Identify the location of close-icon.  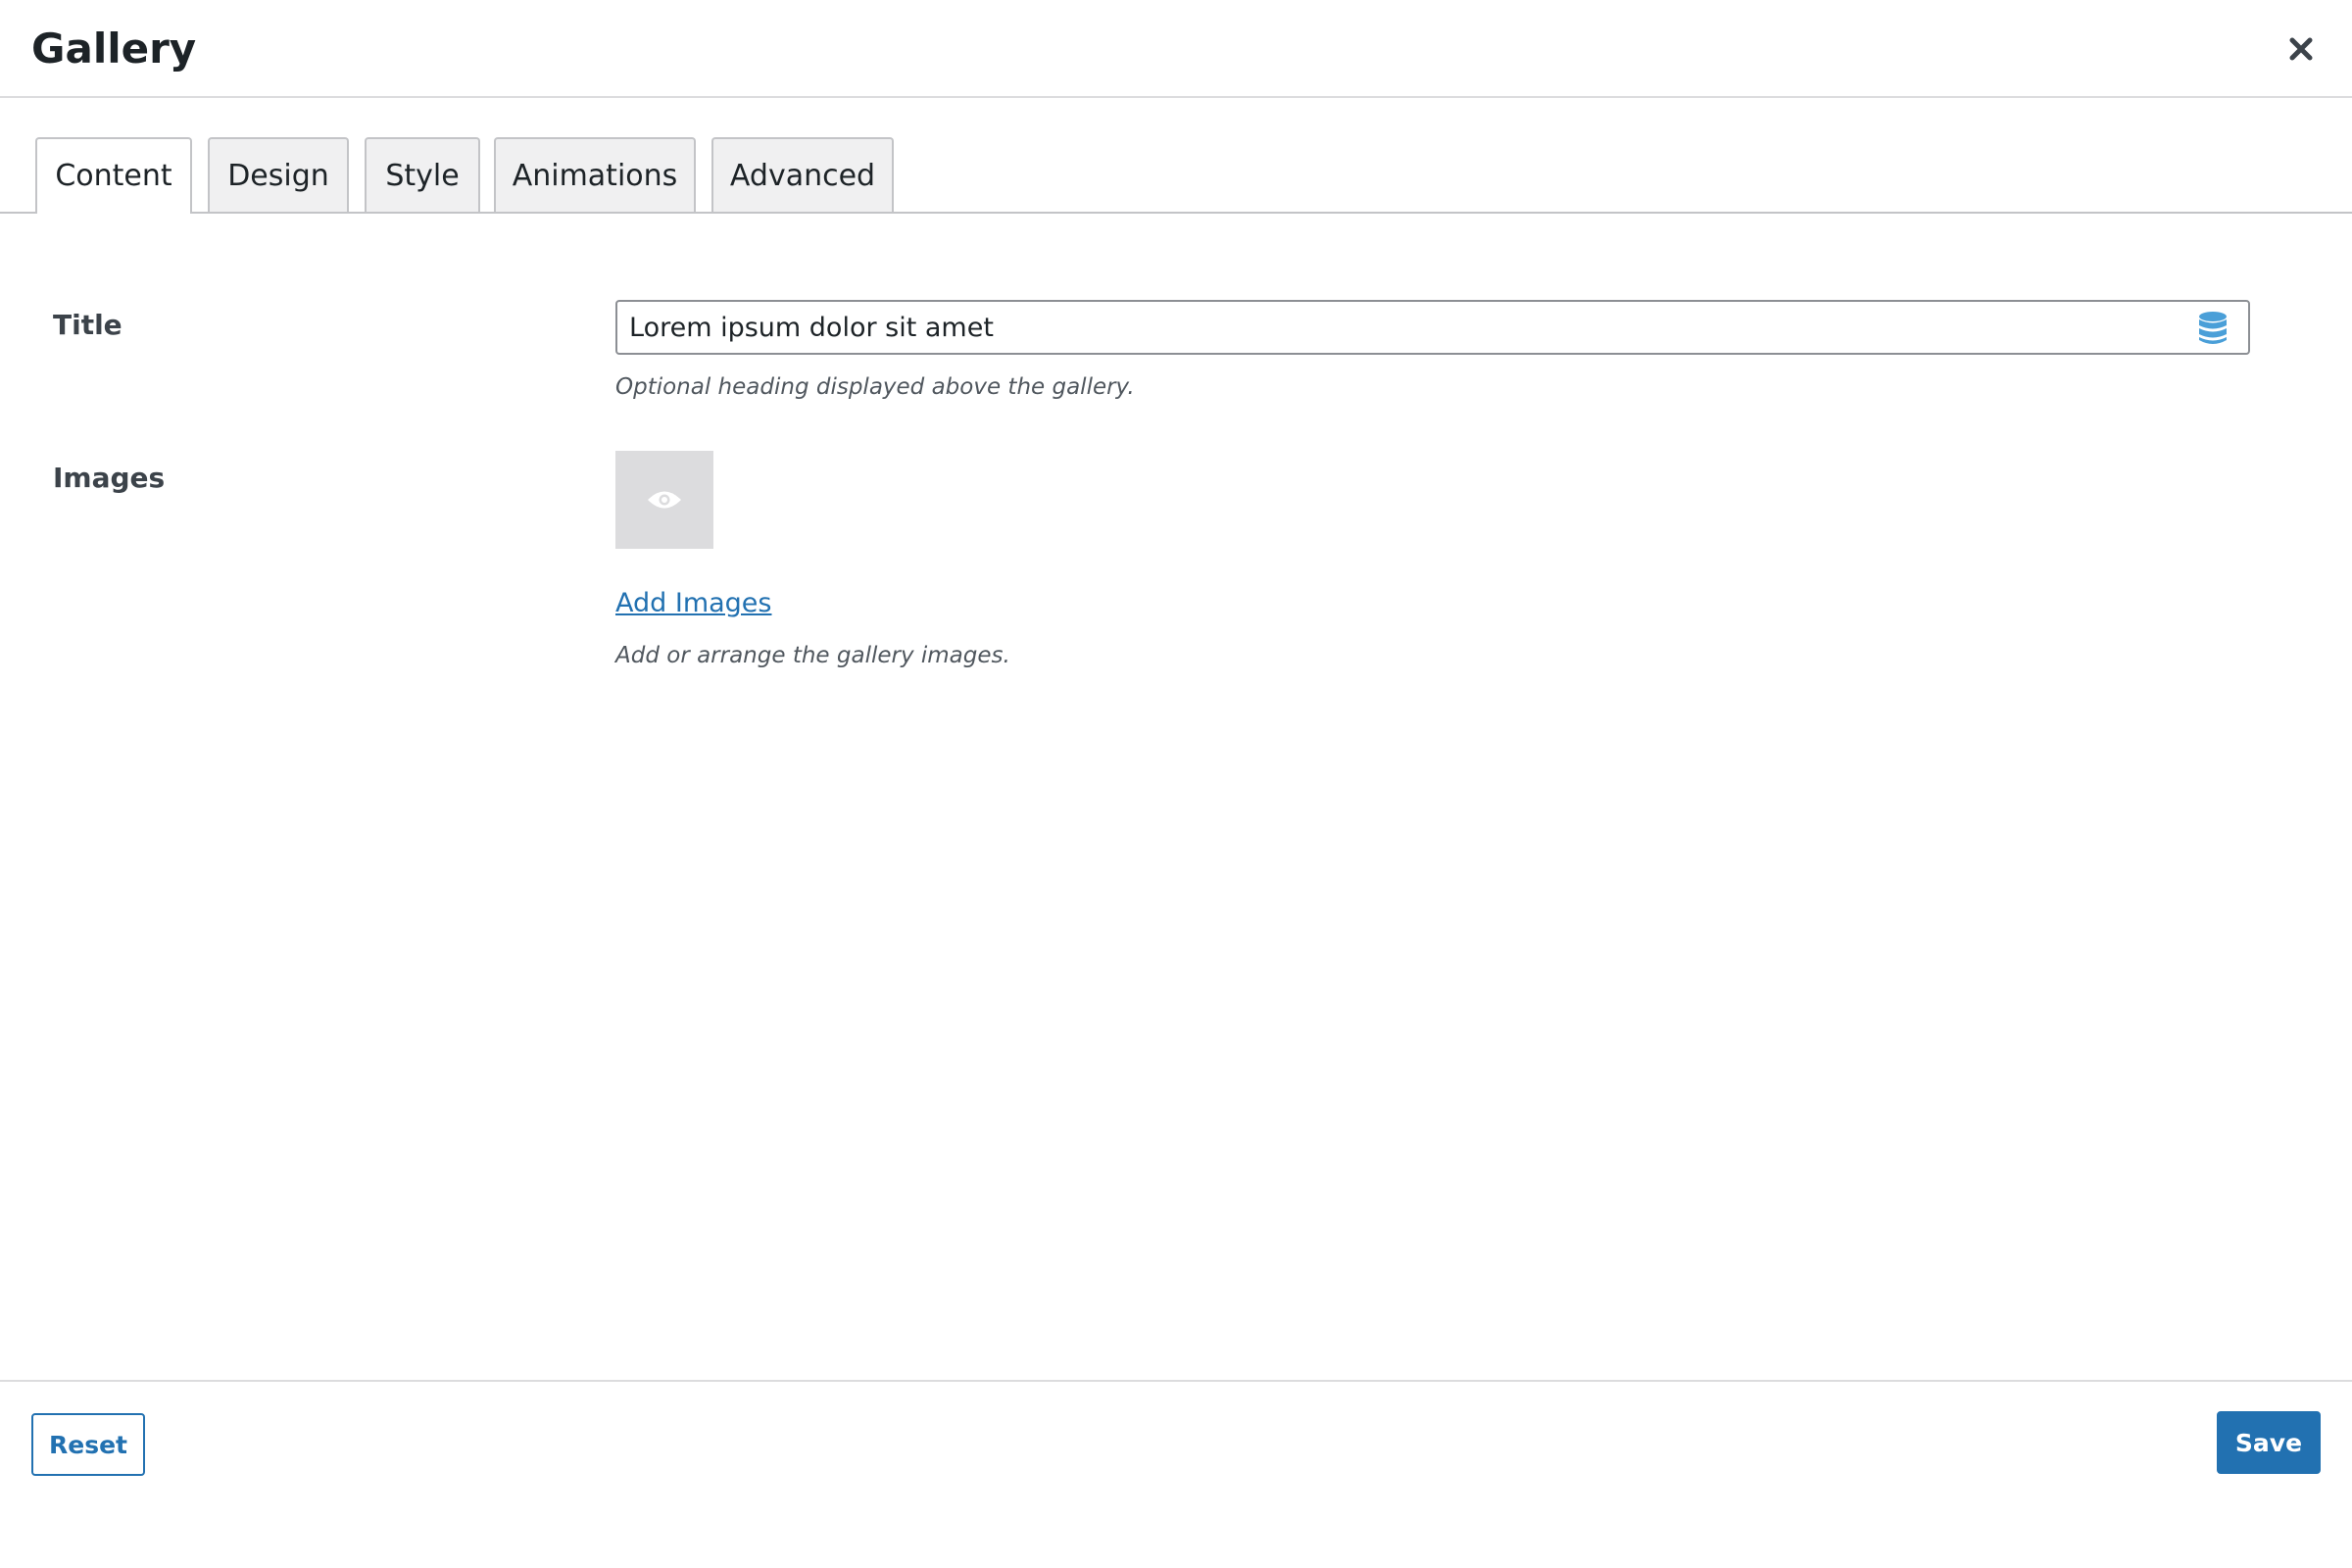
(2301, 49).